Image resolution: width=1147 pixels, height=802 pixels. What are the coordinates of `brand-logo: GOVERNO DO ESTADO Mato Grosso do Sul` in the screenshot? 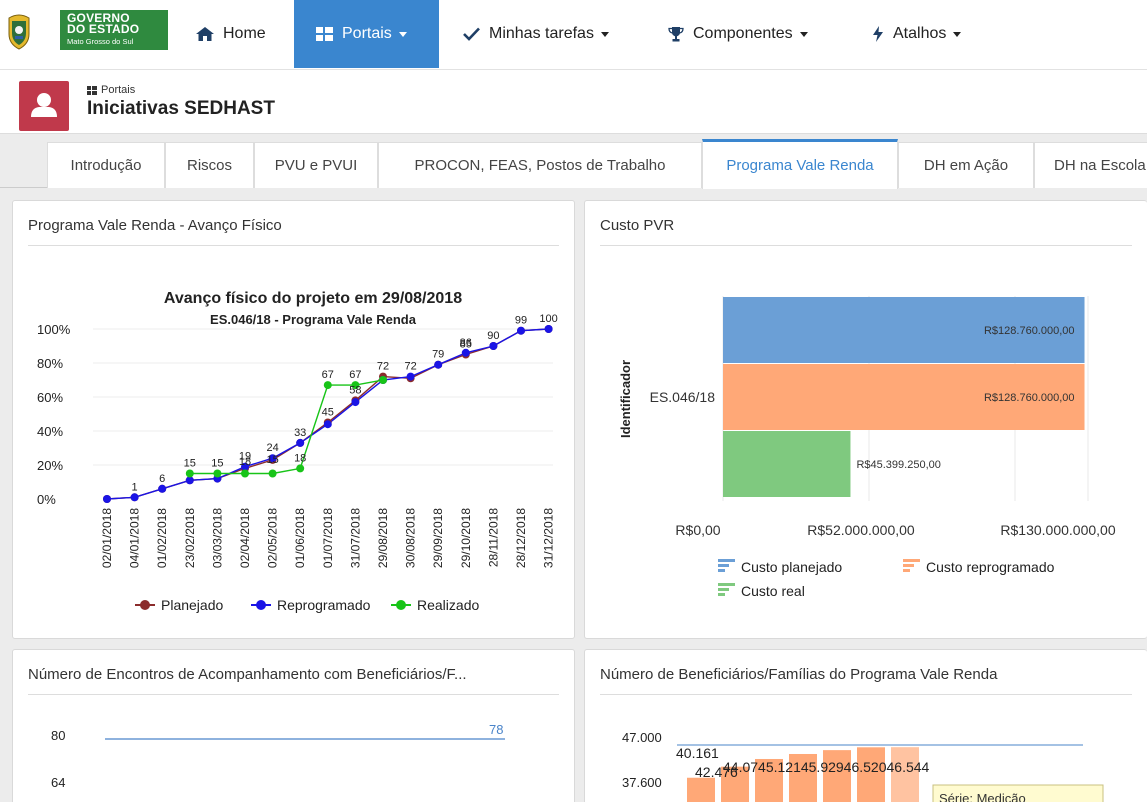 It's located at (88, 35).